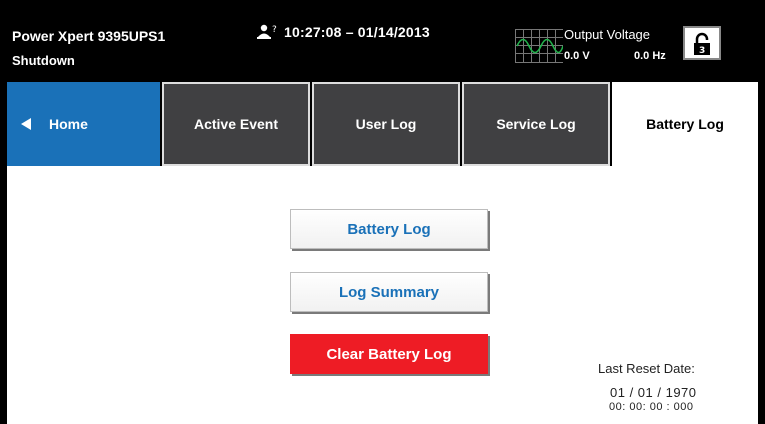 The height and width of the screenshot is (424, 765). Describe the element at coordinates (43, 60) in the screenshot. I see `device-status: Shutdown` at that location.